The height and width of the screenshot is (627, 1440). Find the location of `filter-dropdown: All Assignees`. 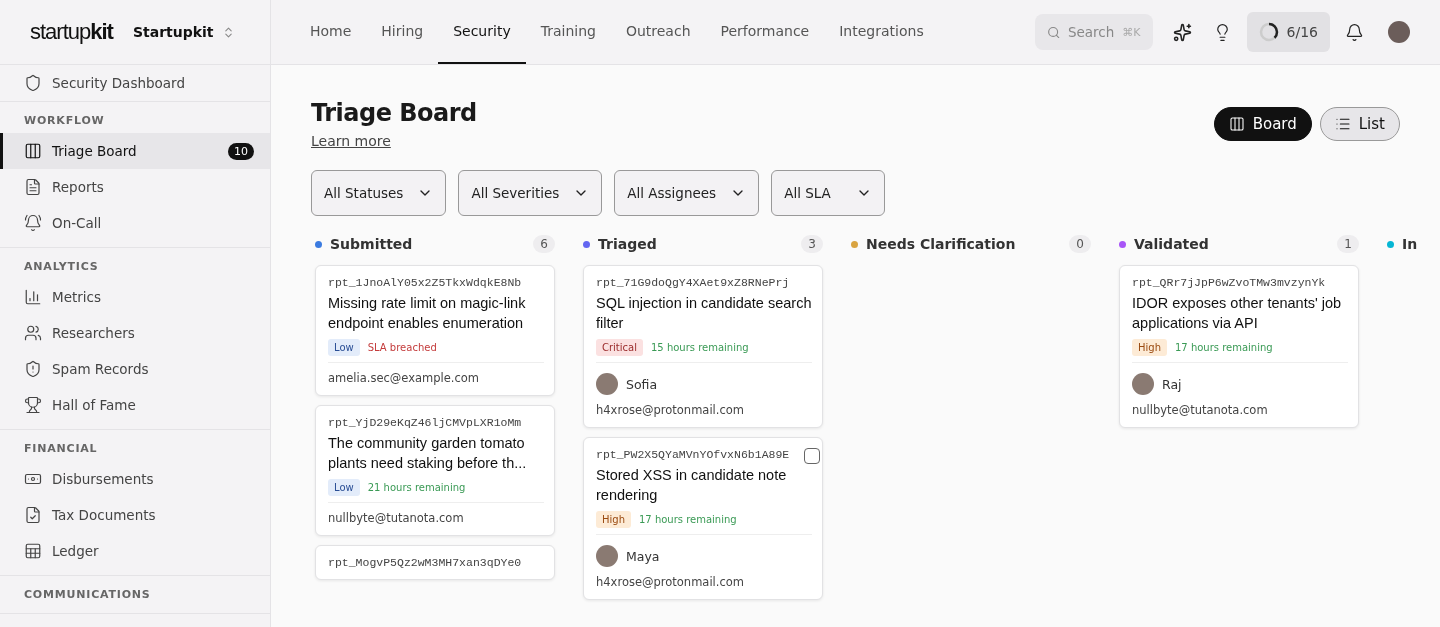

filter-dropdown: All Assignees is located at coordinates (687, 193).